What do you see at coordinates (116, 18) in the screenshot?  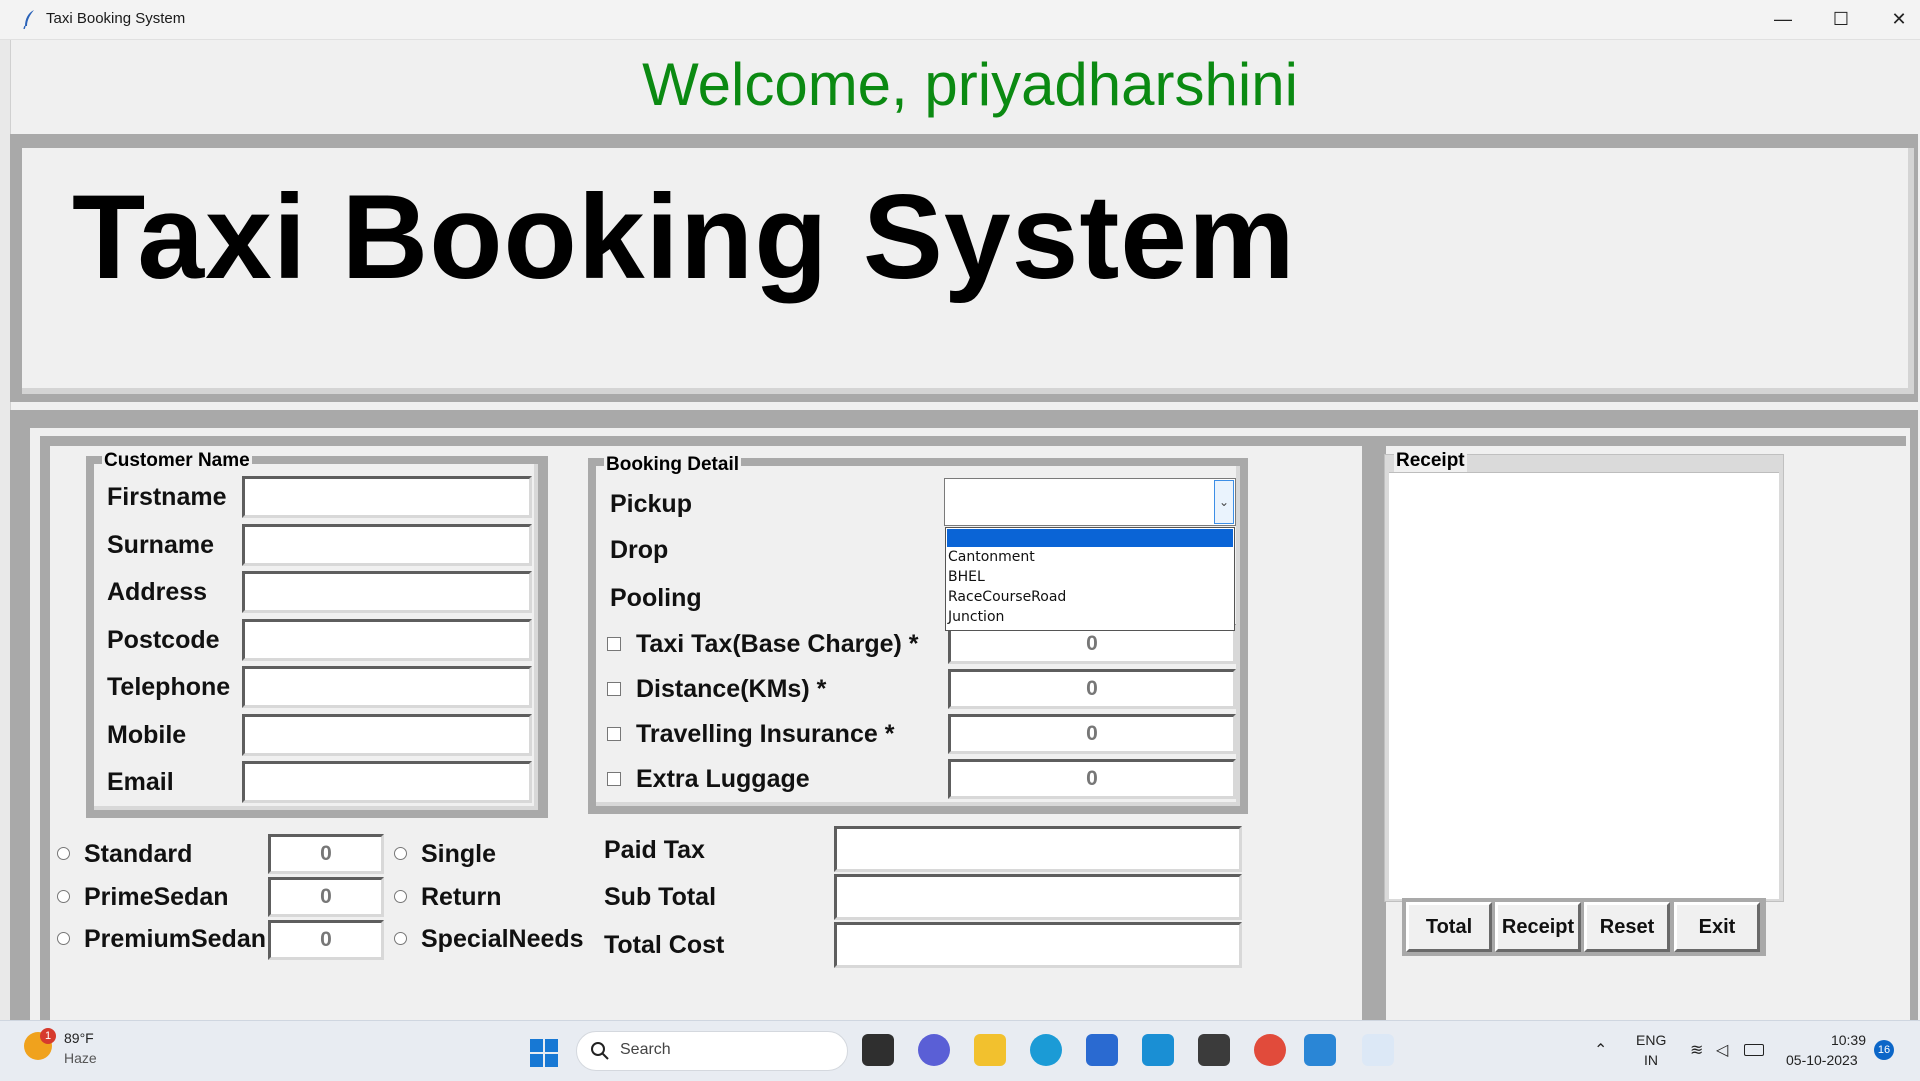 I see `window-title: Taxi Booking System` at bounding box center [116, 18].